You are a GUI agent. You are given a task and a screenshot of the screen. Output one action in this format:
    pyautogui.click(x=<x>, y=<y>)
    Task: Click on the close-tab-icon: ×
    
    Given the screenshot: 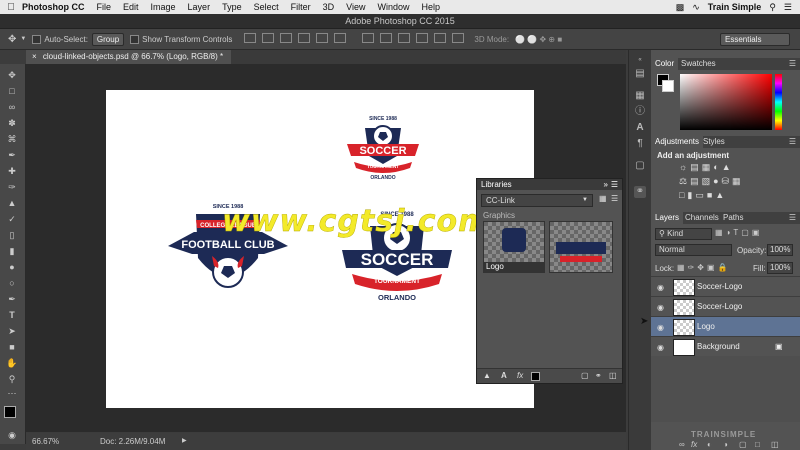 What is the action you would take?
    pyautogui.click(x=34, y=56)
    